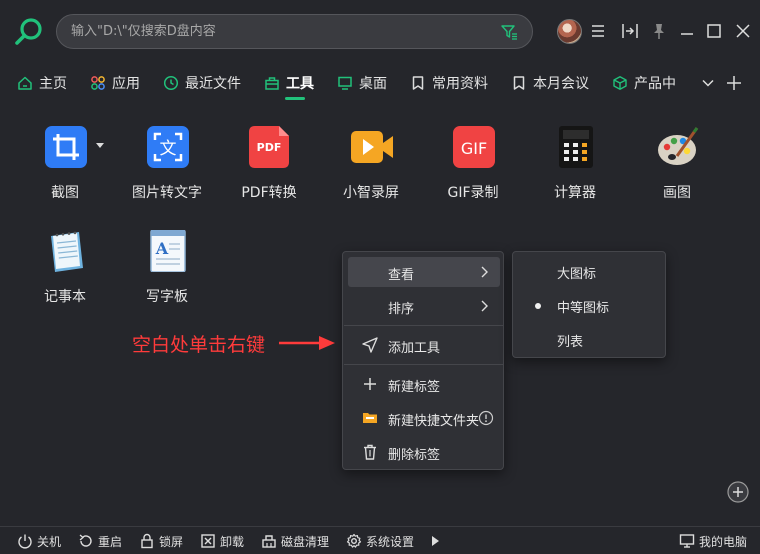 The width and height of the screenshot is (760, 554). I want to click on lock-screen-button: 锁屏, so click(161, 541).